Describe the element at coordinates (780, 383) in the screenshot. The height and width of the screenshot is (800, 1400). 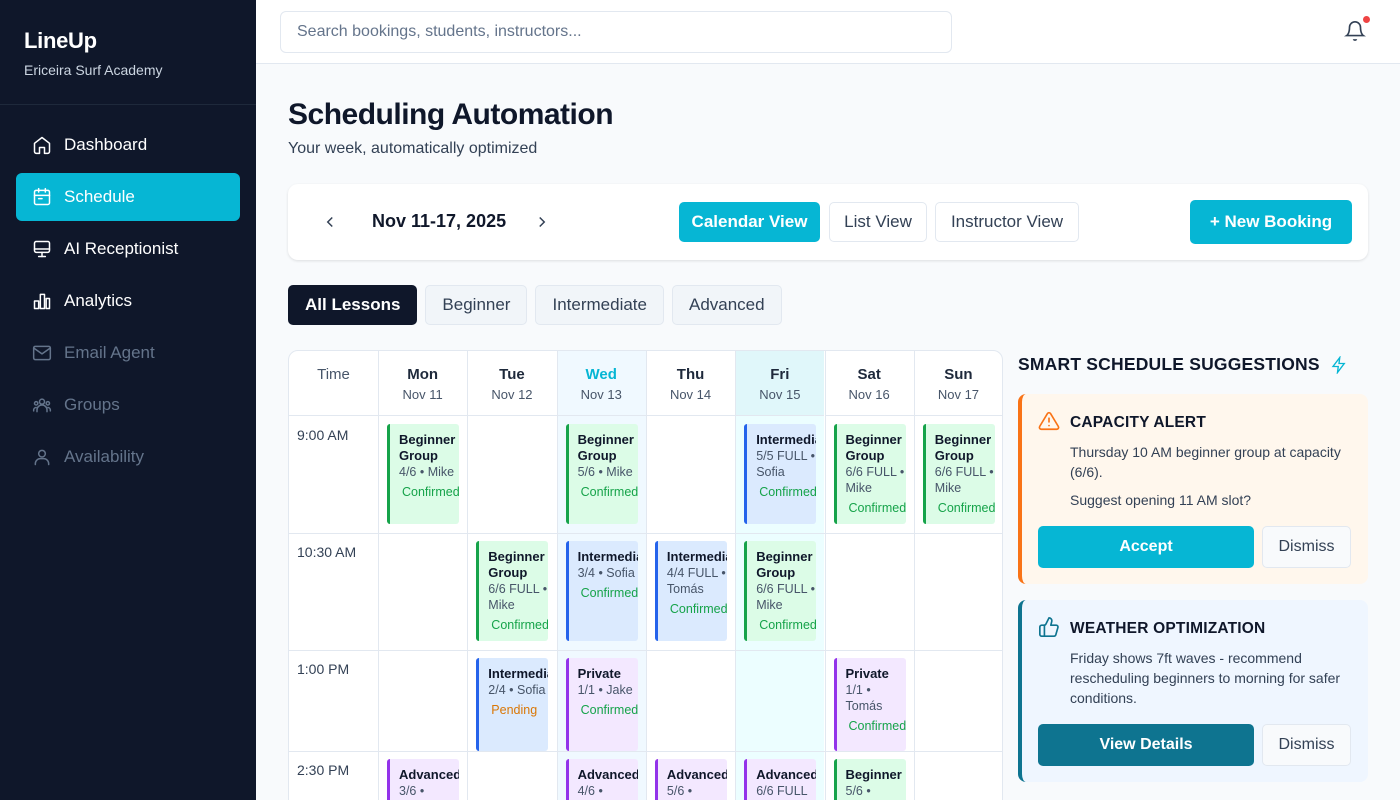
I see `day-header-fri: Fri Nov 15` at that location.